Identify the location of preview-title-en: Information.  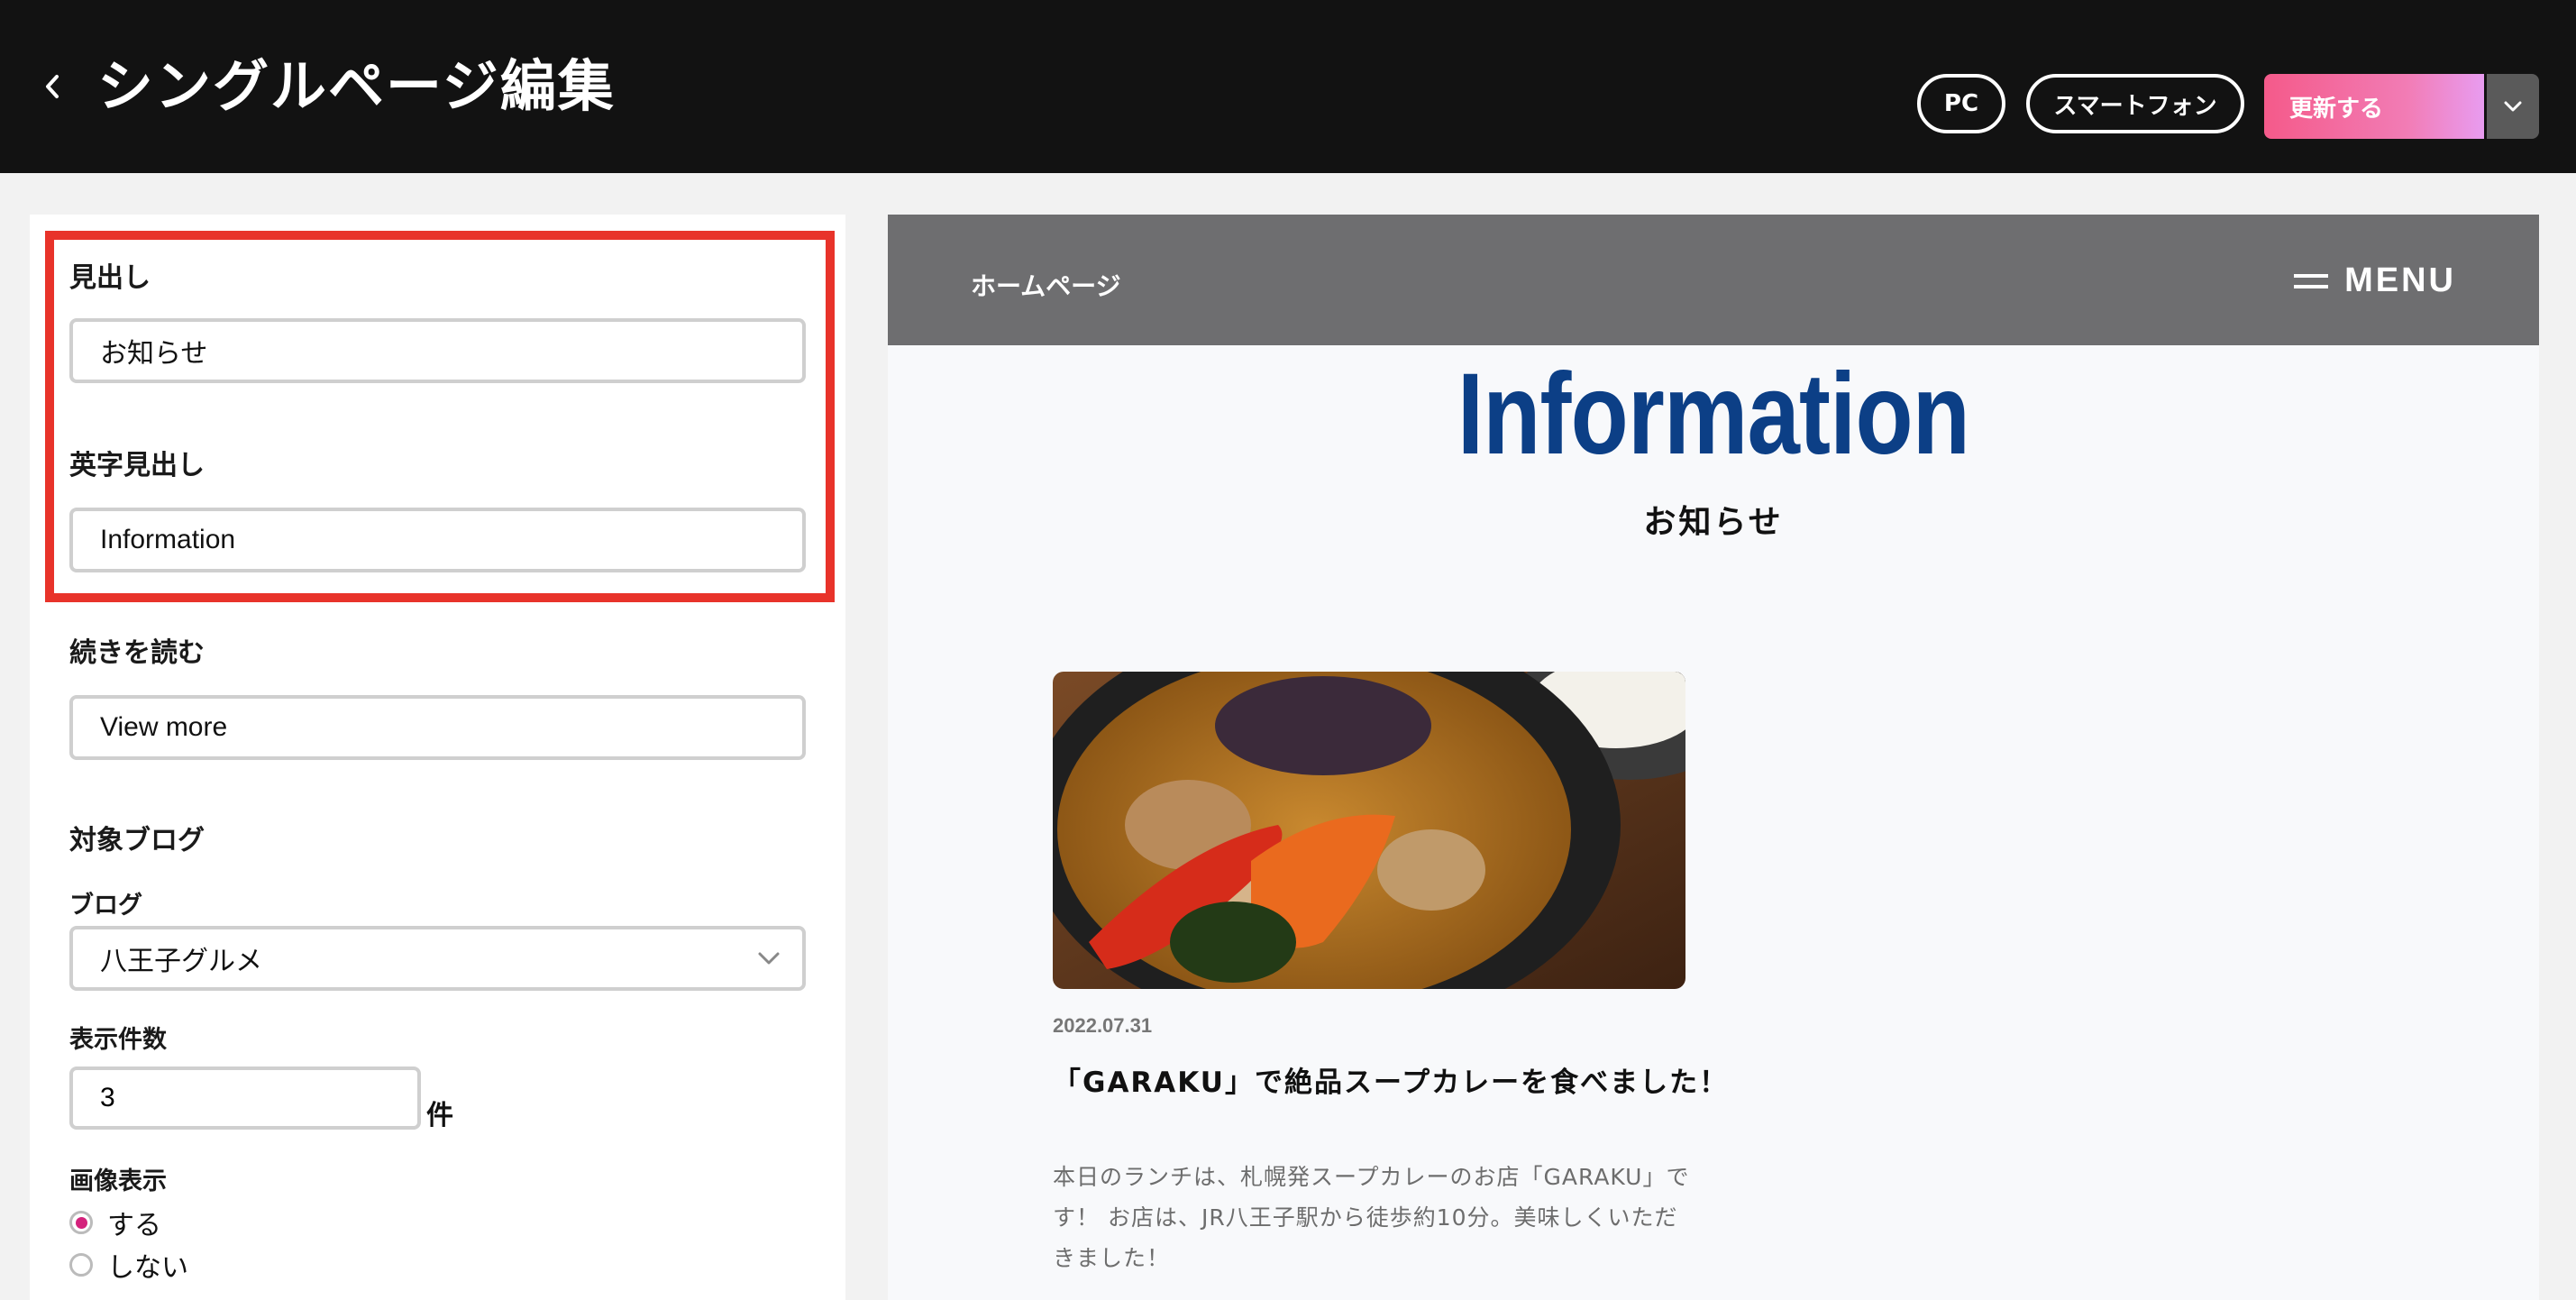
(1713, 415).